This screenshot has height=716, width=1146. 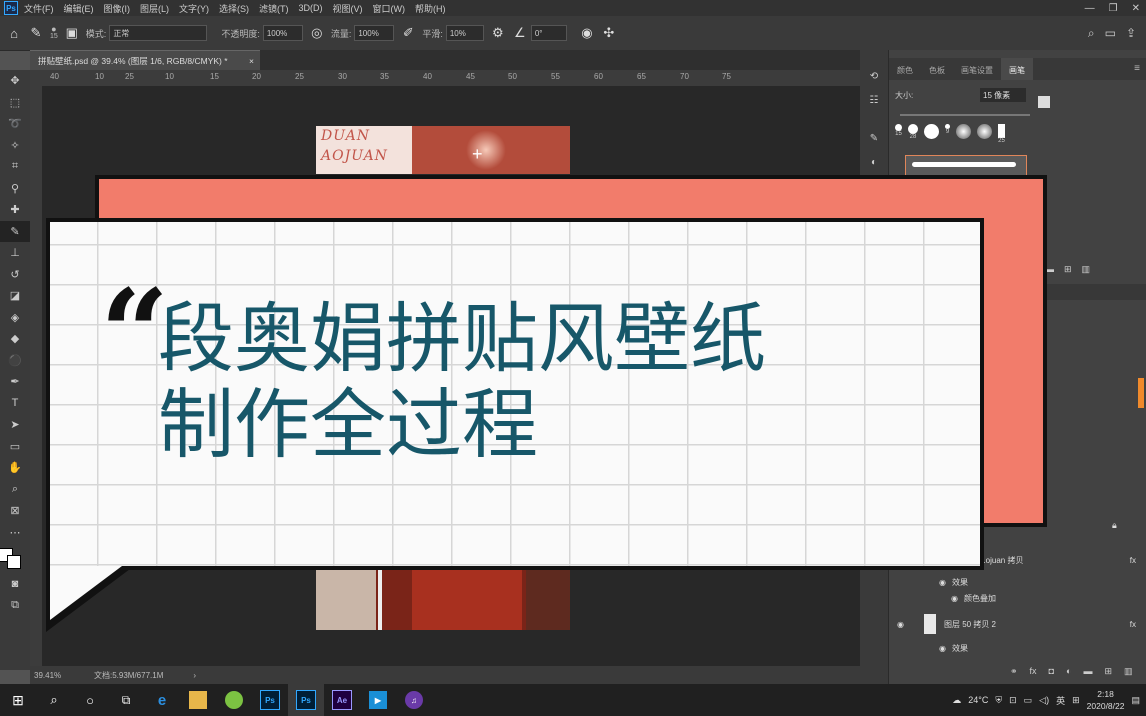 What do you see at coordinates (270, 700) in the screenshot?
I see `taskbar-app-photoshop: Ps` at bounding box center [270, 700].